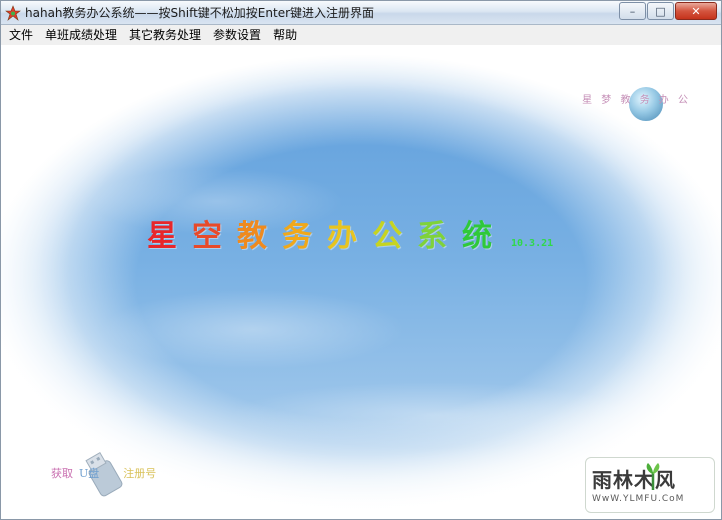 The width and height of the screenshot is (722, 520). Describe the element at coordinates (207, 236) in the screenshot. I see `title-char: 空` at that location.